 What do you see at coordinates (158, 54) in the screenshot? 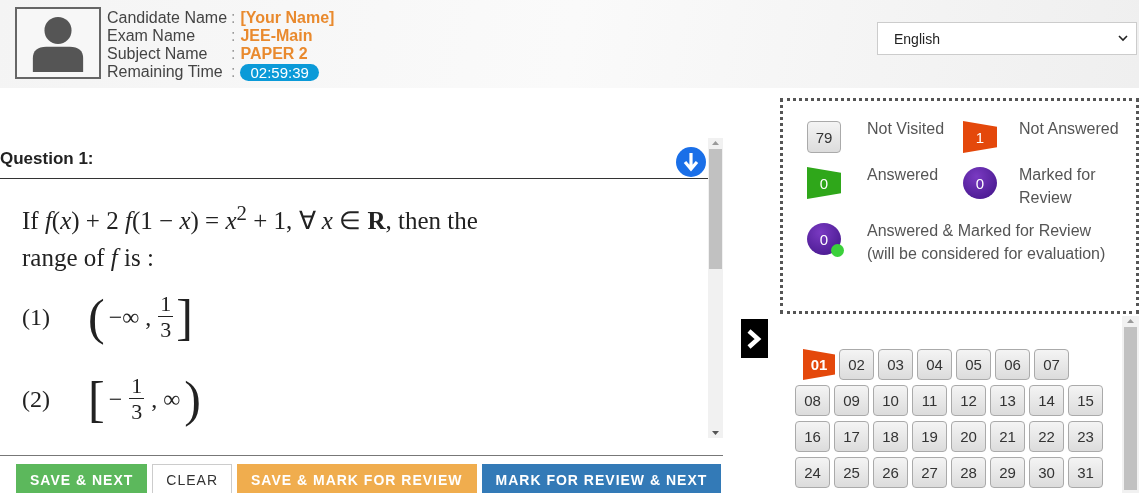
I see `field-label: Subject Name` at bounding box center [158, 54].